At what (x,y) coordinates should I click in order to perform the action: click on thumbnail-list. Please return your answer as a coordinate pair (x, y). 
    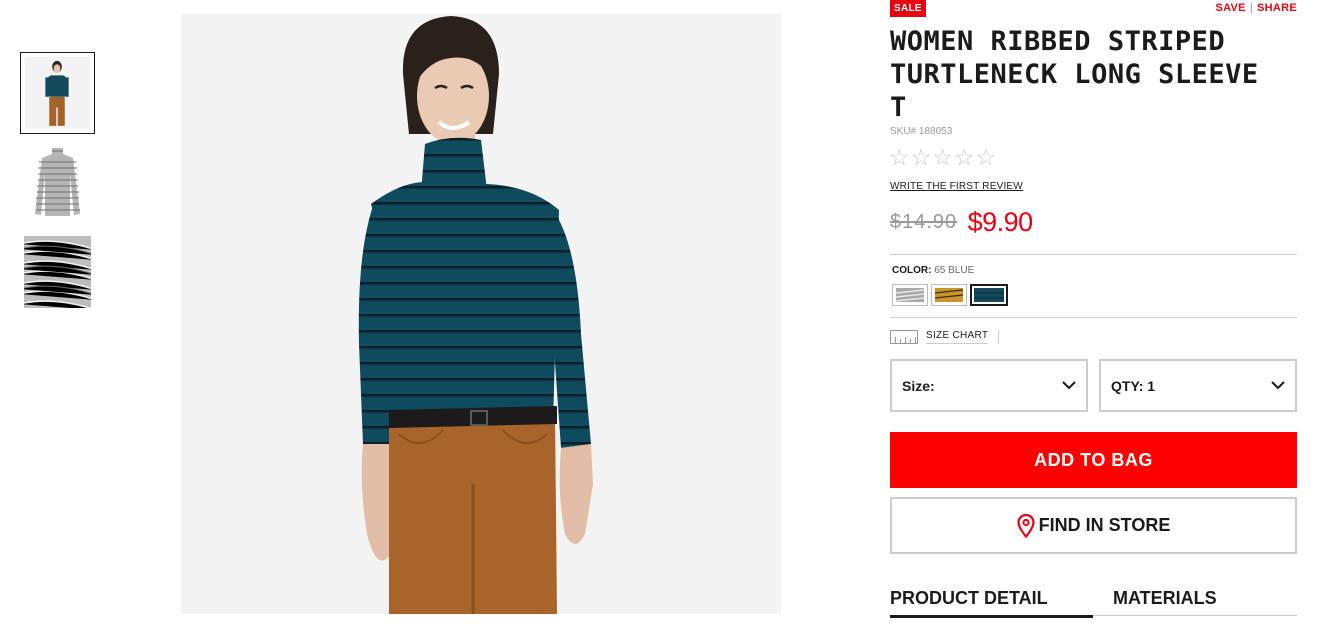
    Looking at the image, I should click on (58, 190).